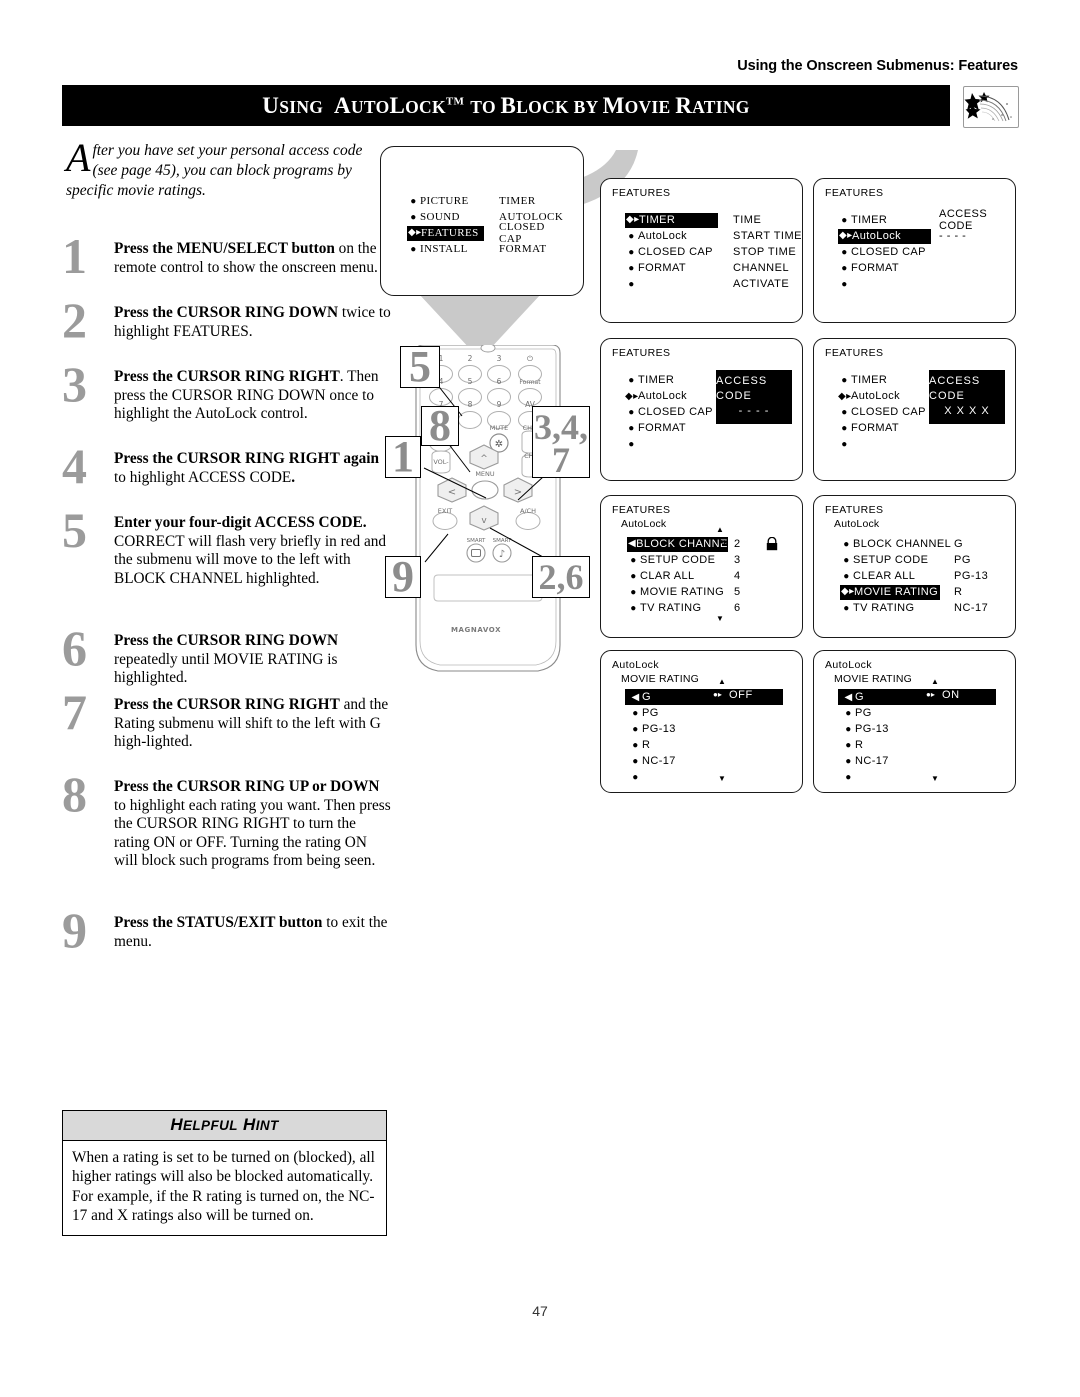 The width and height of the screenshot is (1080, 1397). I want to click on osd-item: ● PG-13, so click(652, 729).